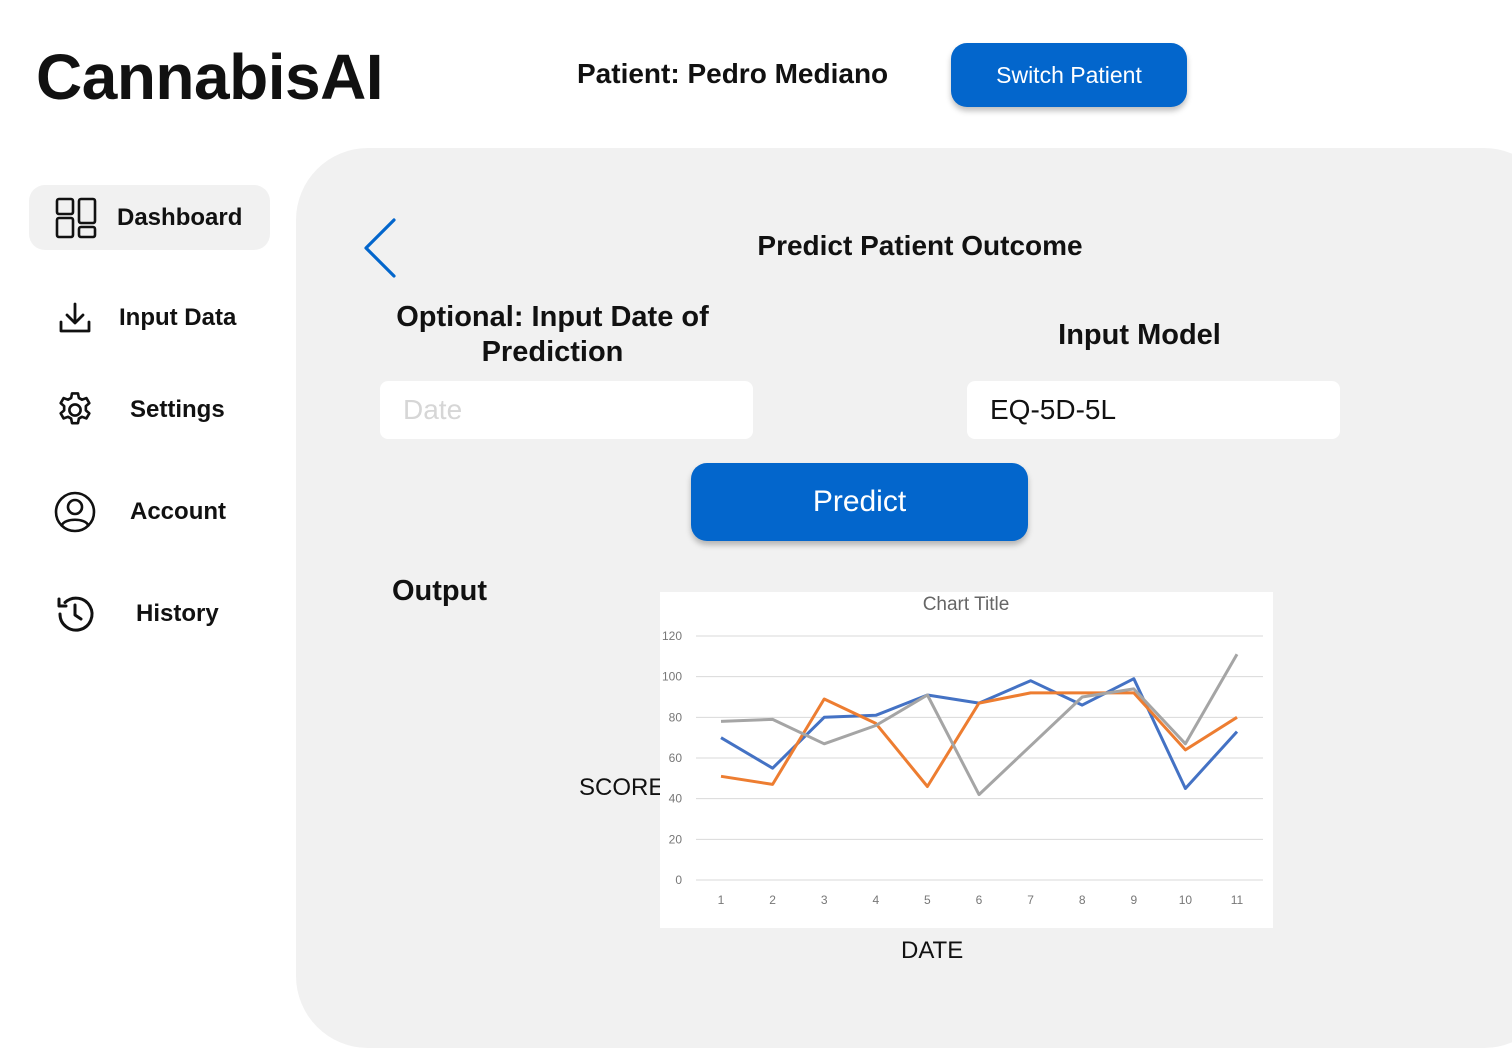  Describe the element at coordinates (380, 248) in the screenshot. I see `back-chevron-icon` at that location.